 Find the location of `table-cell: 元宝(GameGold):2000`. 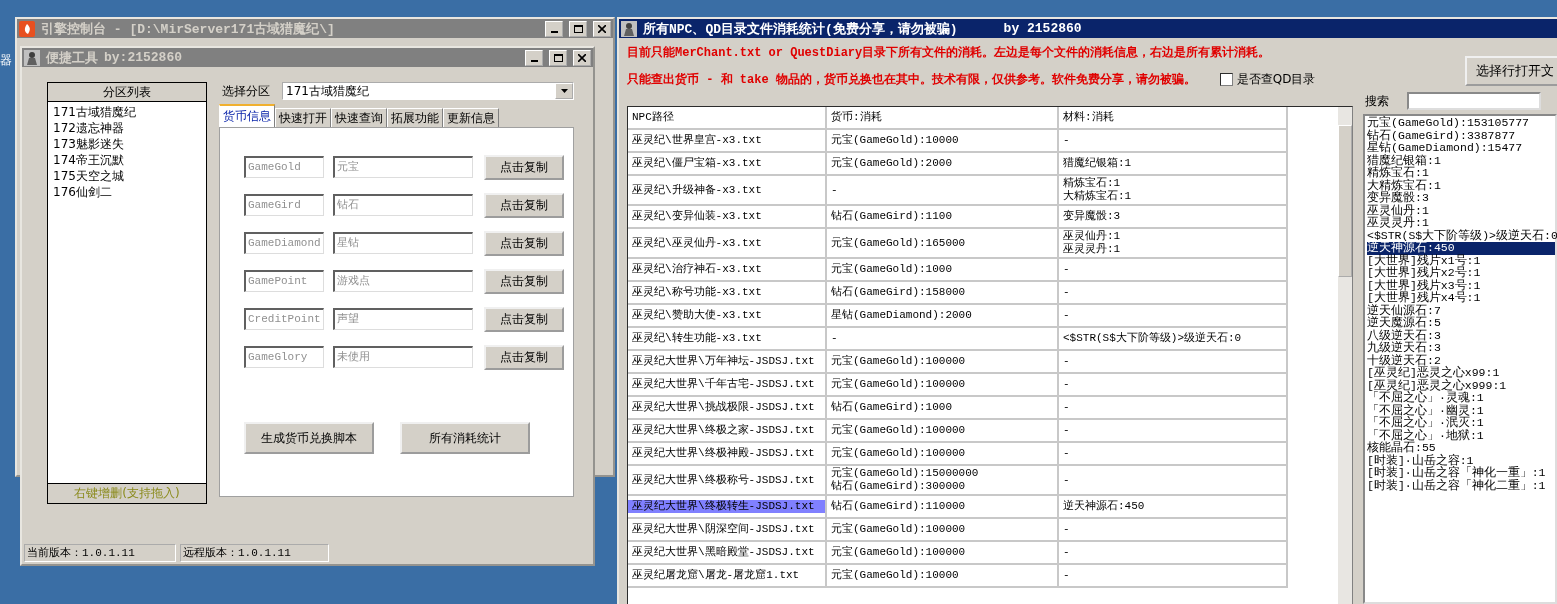

table-cell: 元宝(GameGold):2000 is located at coordinates (943, 164).